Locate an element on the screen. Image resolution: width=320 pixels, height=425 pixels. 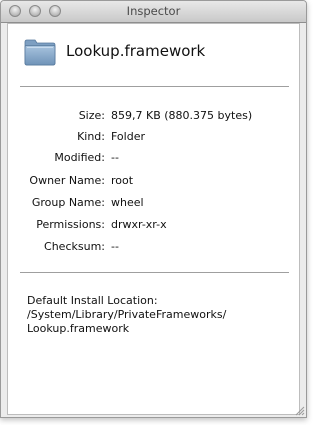
info-row-kind: Kind: Folder is located at coordinates (153, 138).